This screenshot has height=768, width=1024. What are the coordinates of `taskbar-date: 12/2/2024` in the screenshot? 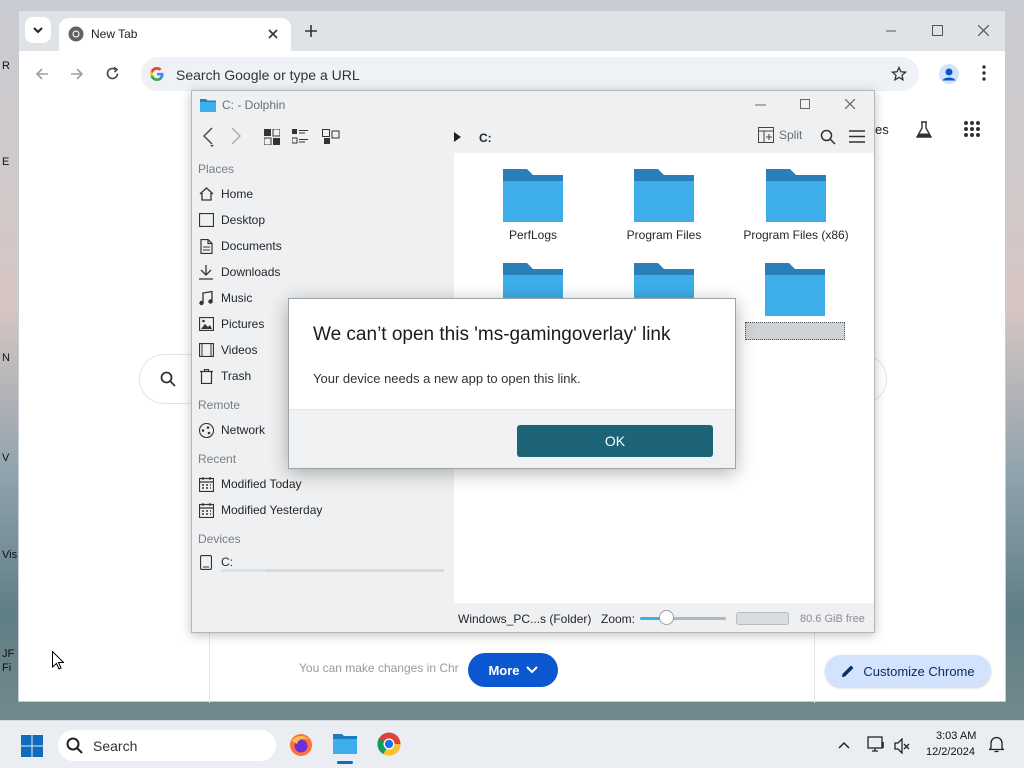 It's located at (950, 752).